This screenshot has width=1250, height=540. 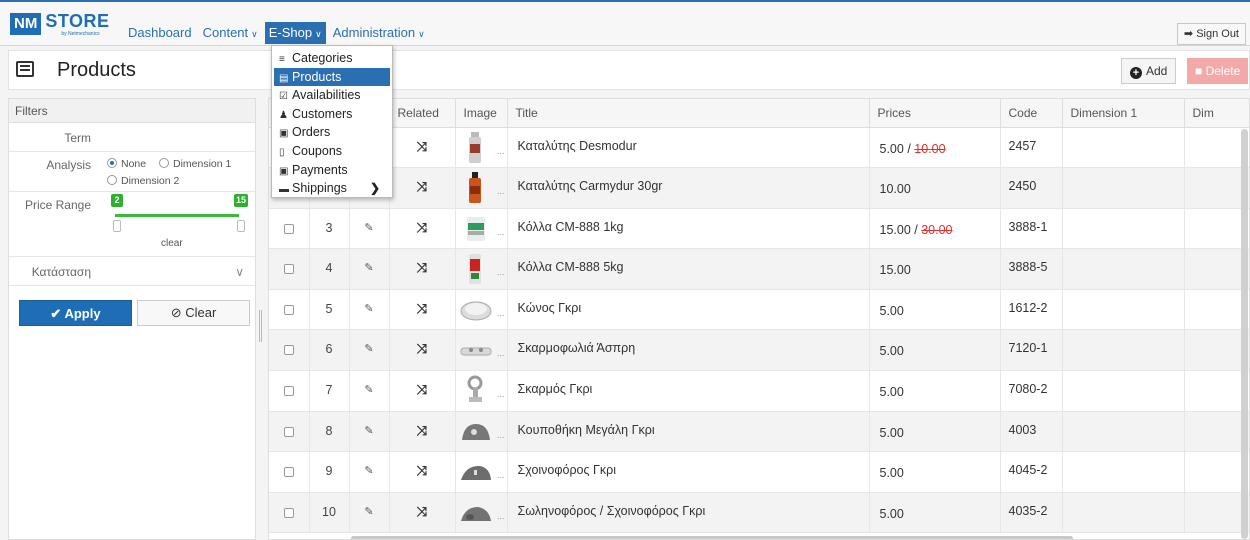 What do you see at coordinates (759, 472) in the screenshot?
I see `table-row: 9 ✎ ⤨... Σχοινοφόρος Γκρι 5.00 4045-2` at bounding box center [759, 472].